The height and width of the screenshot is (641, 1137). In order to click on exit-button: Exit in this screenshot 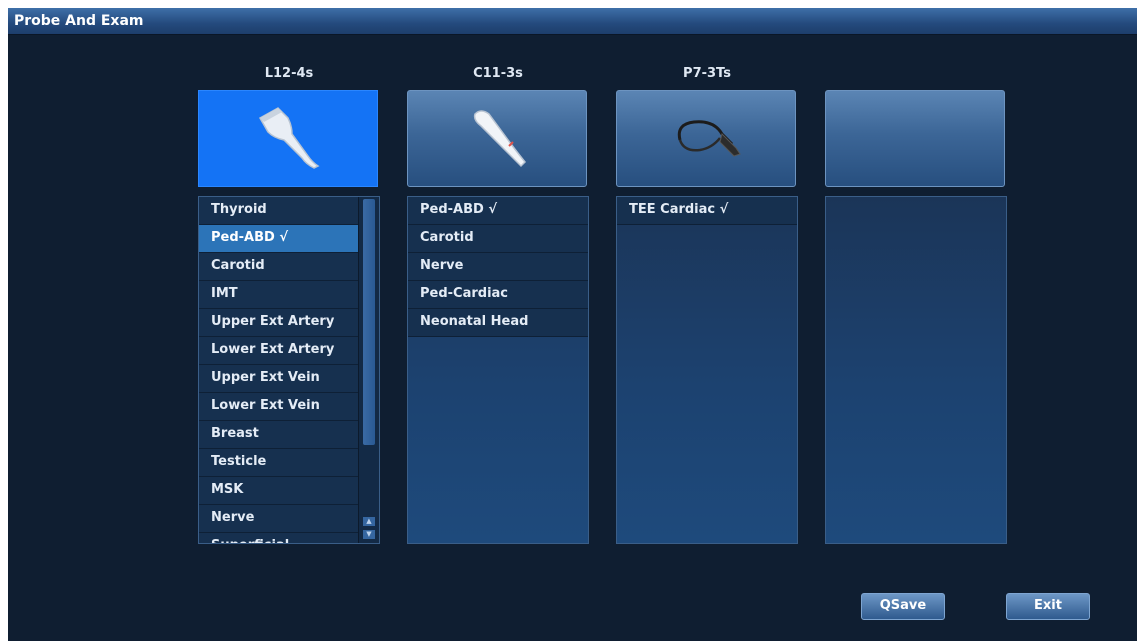, I will do `click(1048, 606)`.